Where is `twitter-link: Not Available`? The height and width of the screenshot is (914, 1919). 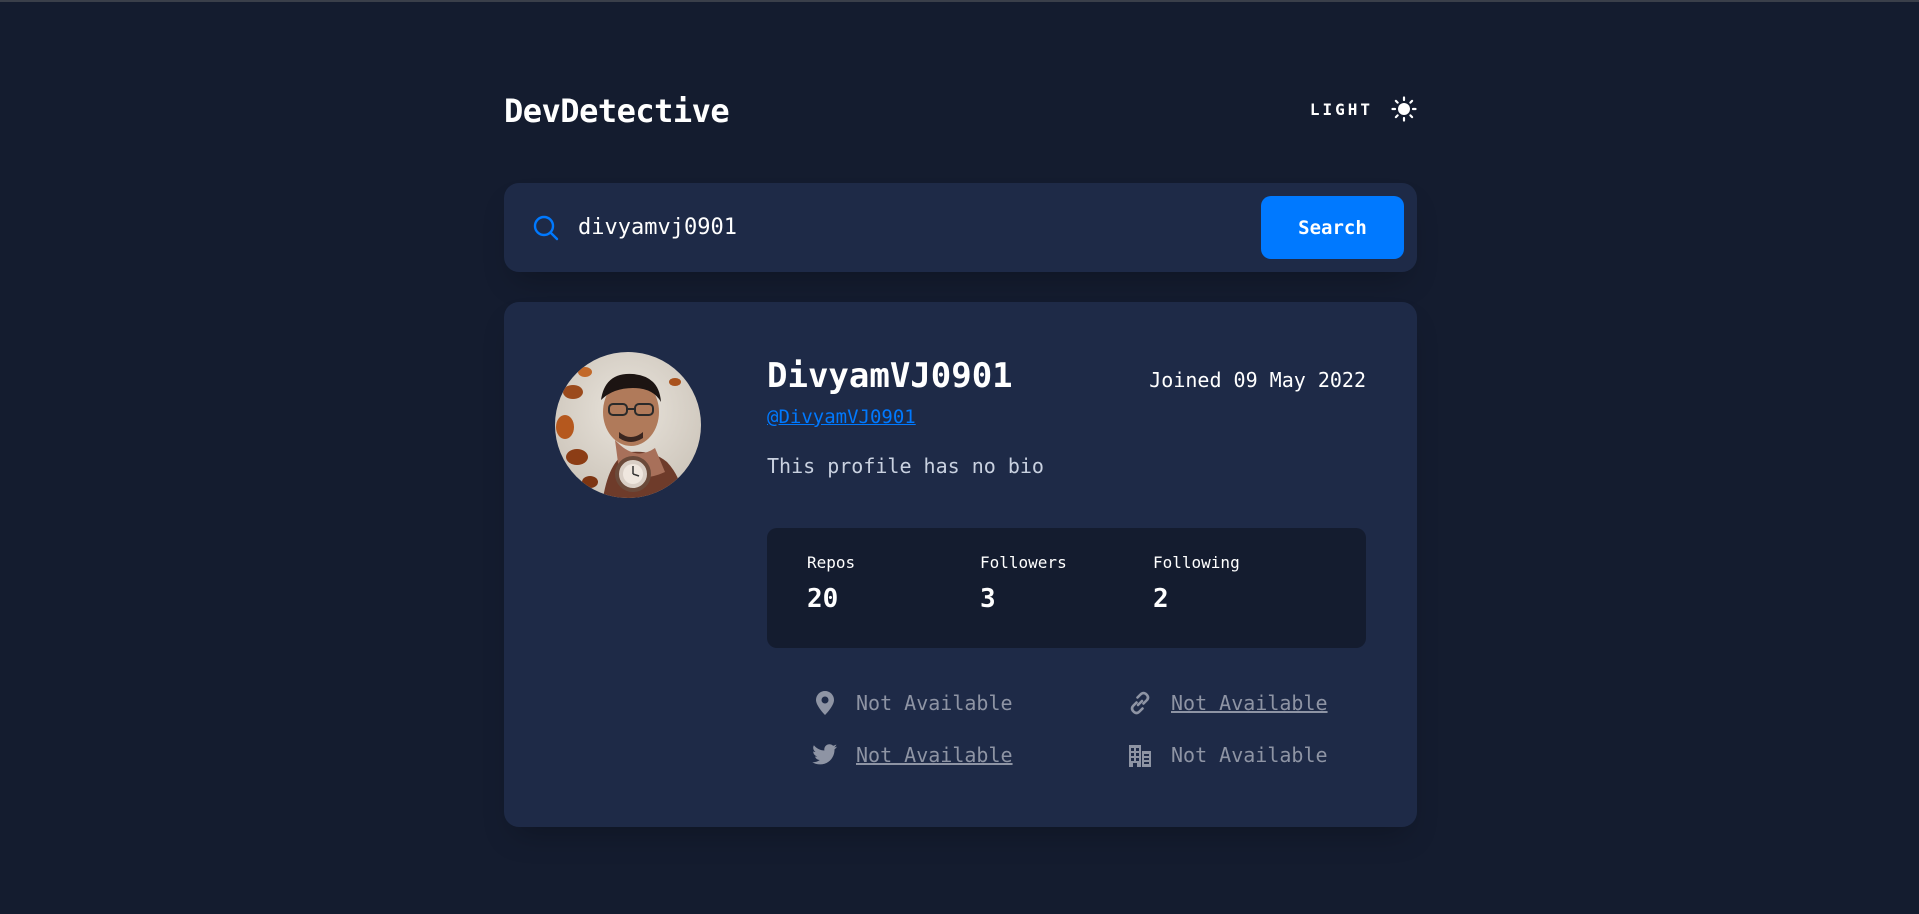 twitter-link: Not Available is located at coordinates (934, 755).